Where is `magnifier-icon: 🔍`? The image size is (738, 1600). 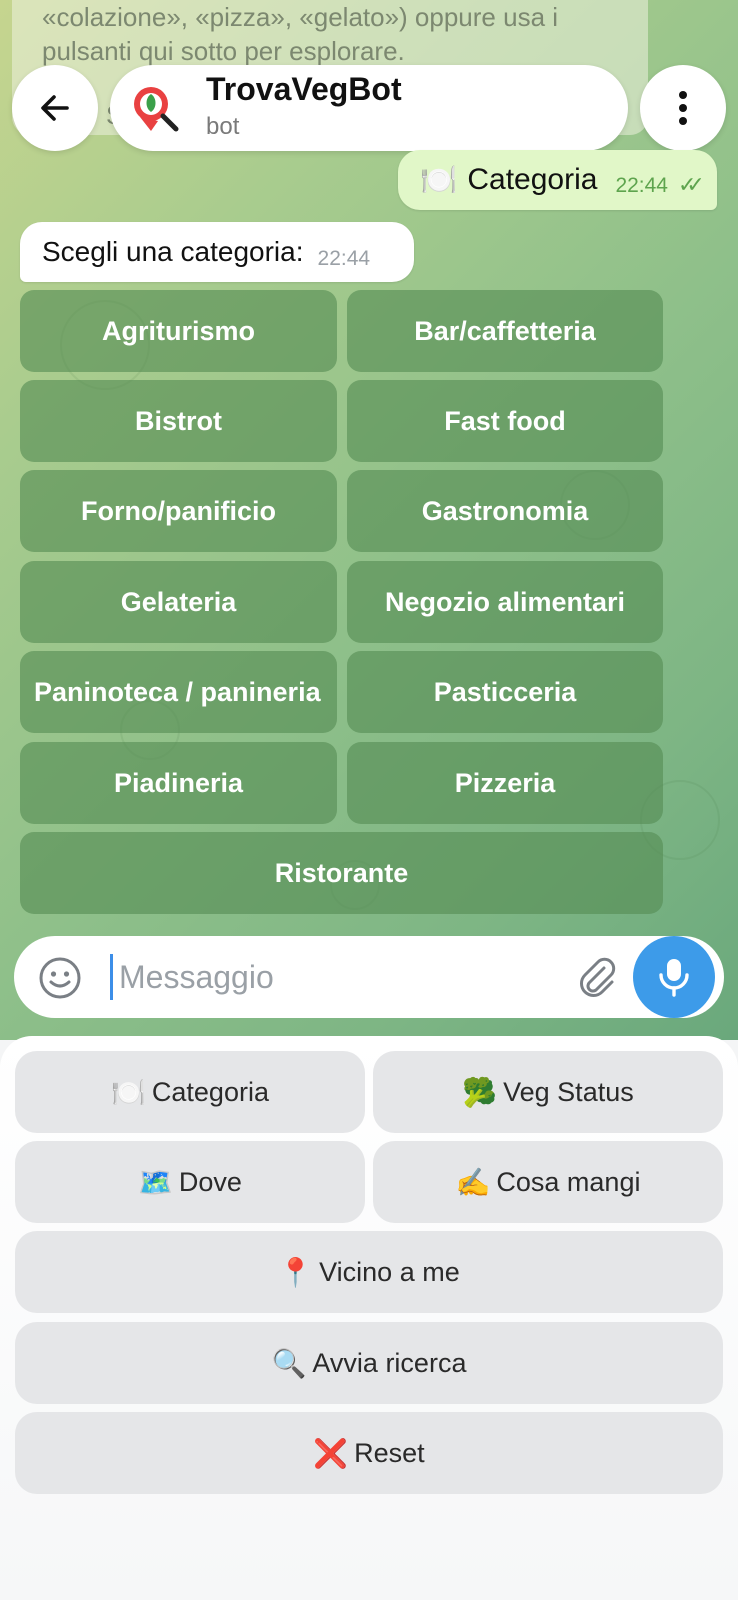 magnifier-icon: 🔍 is located at coordinates (289, 1363).